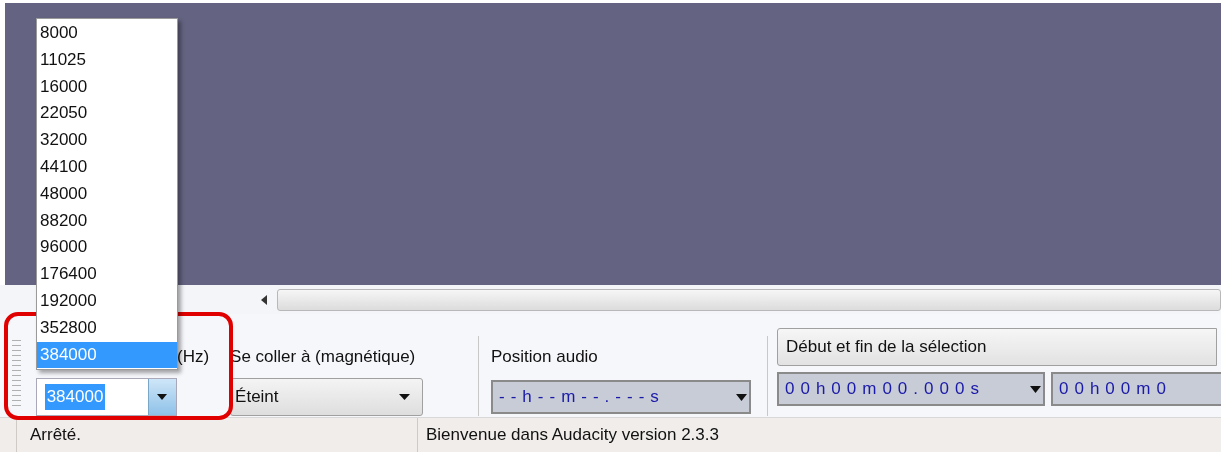 The height and width of the screenshot is (452, 1221). What do you see at coordinates (107, 301) in the screenshot?
I see `dropdown-option: 192000` at bounding box center [107, 301].